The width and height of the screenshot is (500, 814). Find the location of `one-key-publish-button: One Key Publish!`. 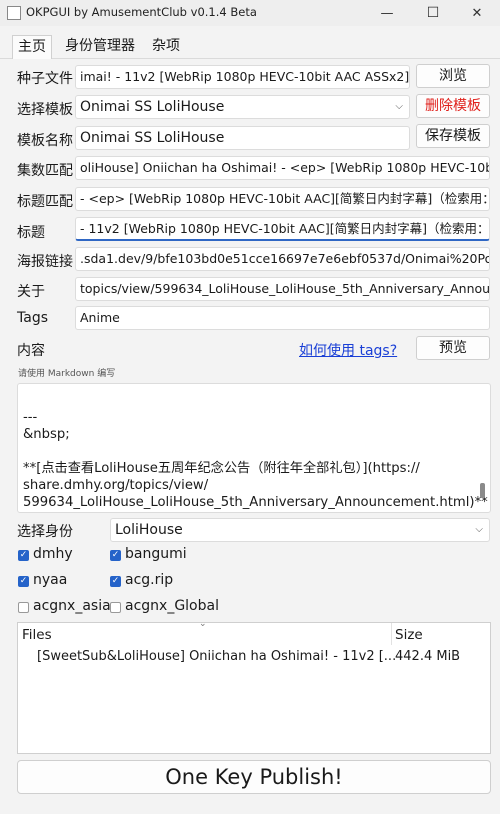

one-key-publish-button: One Key Publish! is located at coordinates (254, 777).